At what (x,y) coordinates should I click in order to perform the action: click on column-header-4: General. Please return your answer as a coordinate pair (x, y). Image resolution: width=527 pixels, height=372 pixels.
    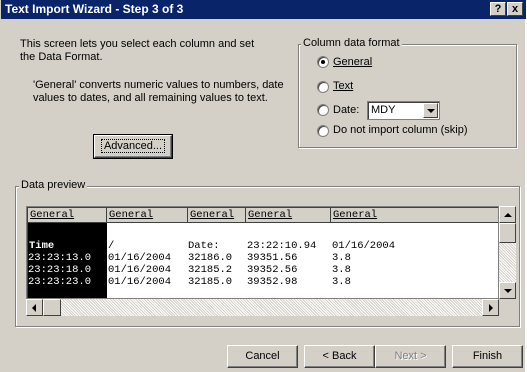
    Looking at the image, I should click on (288, 215).